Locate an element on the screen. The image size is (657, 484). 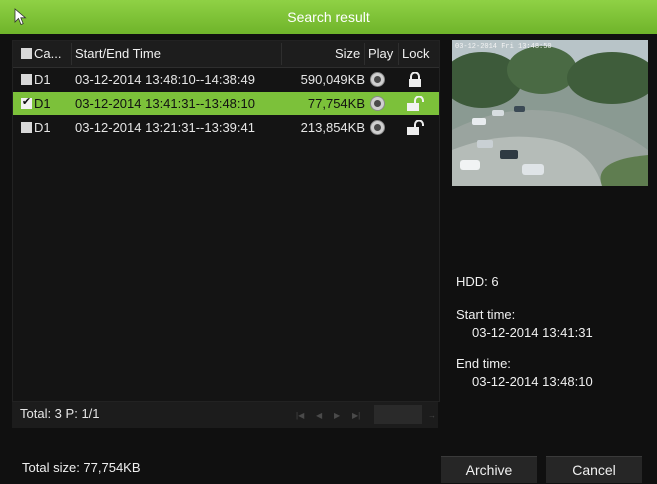
total-count: Total: 3 is located at coordinates (41, 413).